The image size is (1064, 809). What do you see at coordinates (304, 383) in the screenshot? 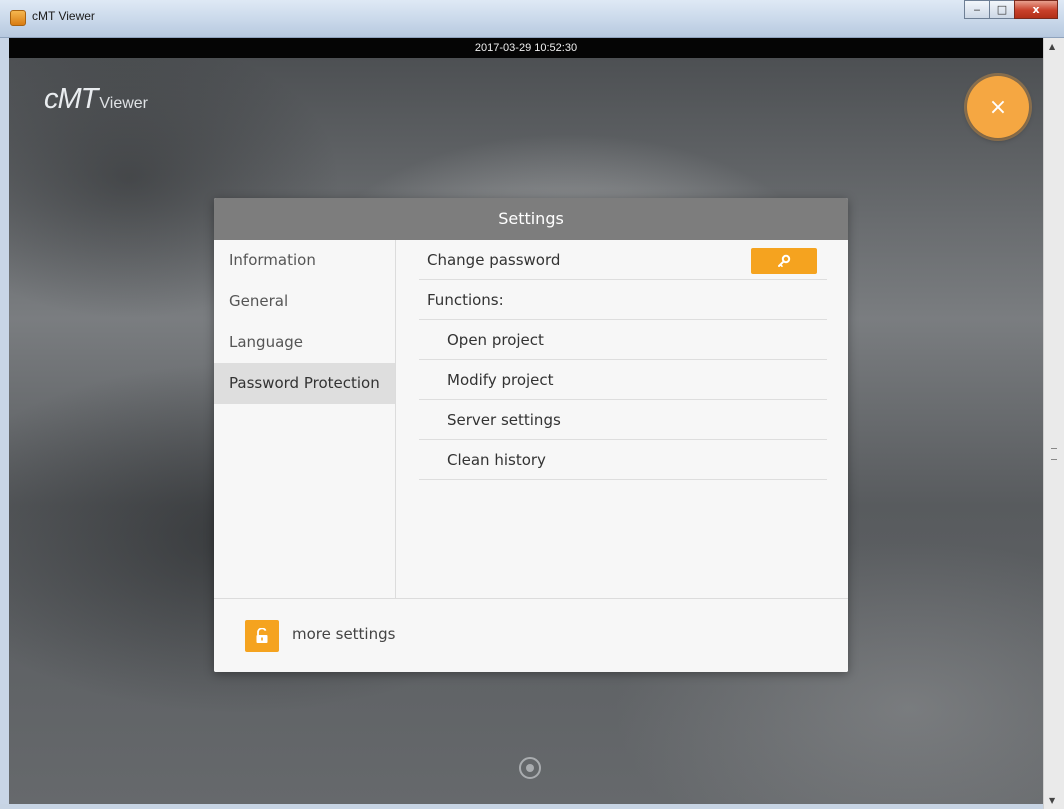
I see `nav-item-password-protection: Password Protection` at bounding box center [304, 383].